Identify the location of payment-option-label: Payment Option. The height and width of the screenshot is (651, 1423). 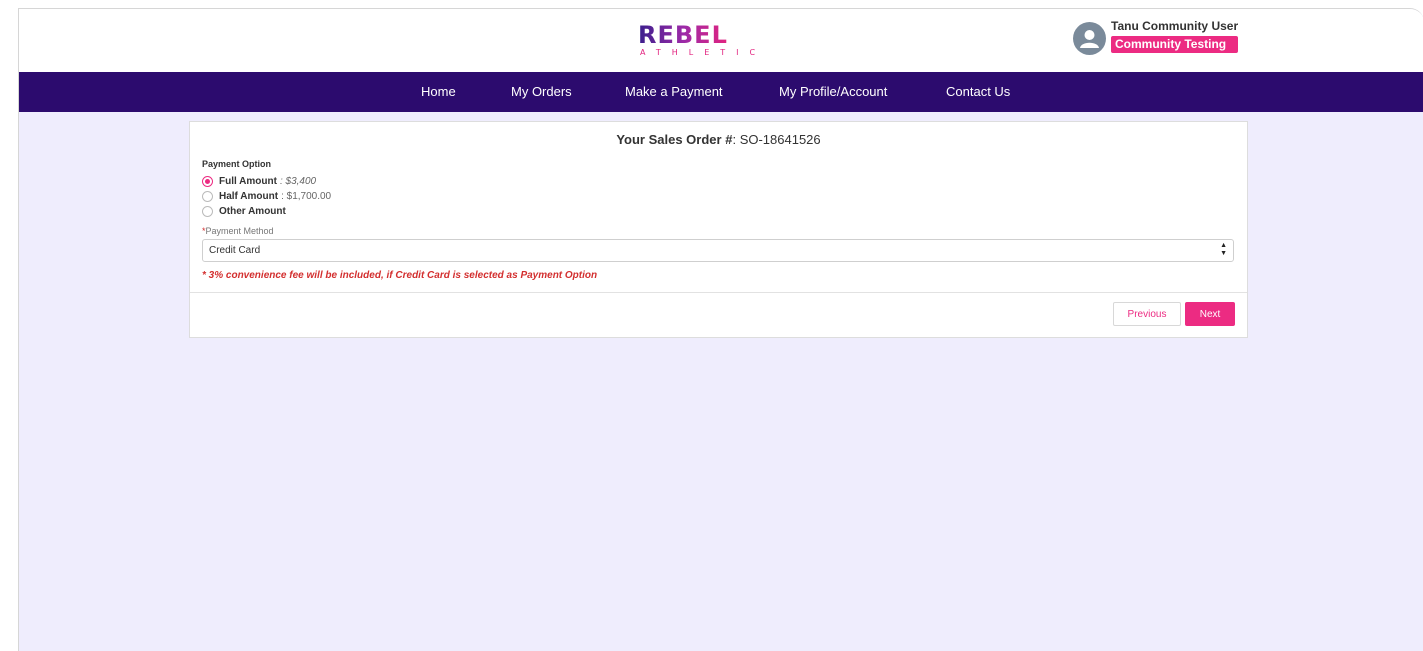
(237, 164).